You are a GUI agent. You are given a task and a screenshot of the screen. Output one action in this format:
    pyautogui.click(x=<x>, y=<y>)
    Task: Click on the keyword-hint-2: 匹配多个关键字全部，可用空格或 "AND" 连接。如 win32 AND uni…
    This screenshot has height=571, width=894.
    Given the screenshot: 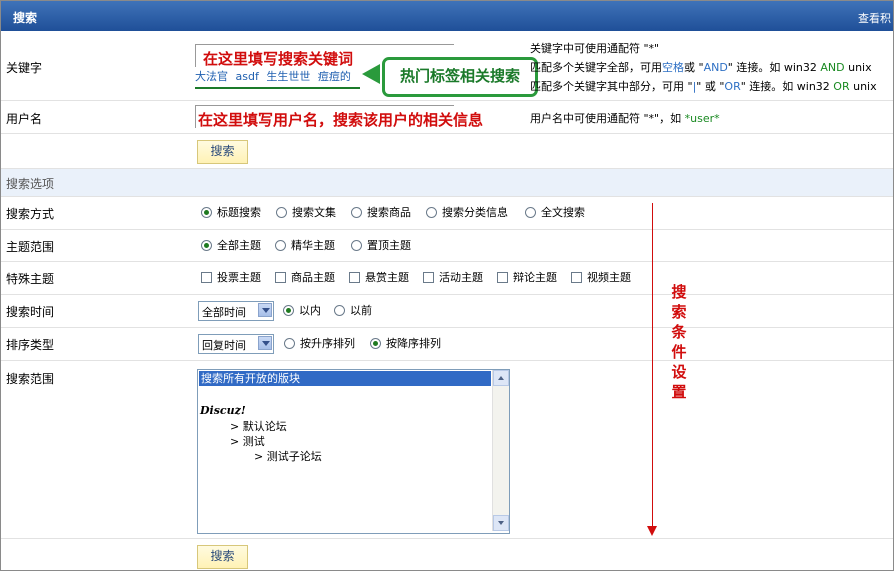 What is the action you would take?
    pyautogui.click(x=701, y=67)
    